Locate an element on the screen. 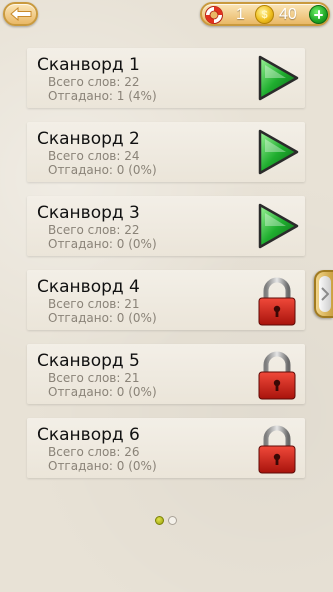 Image resolution: width=333 pixels, height=592 pixels. back-button is located at coordinates (20, 14).